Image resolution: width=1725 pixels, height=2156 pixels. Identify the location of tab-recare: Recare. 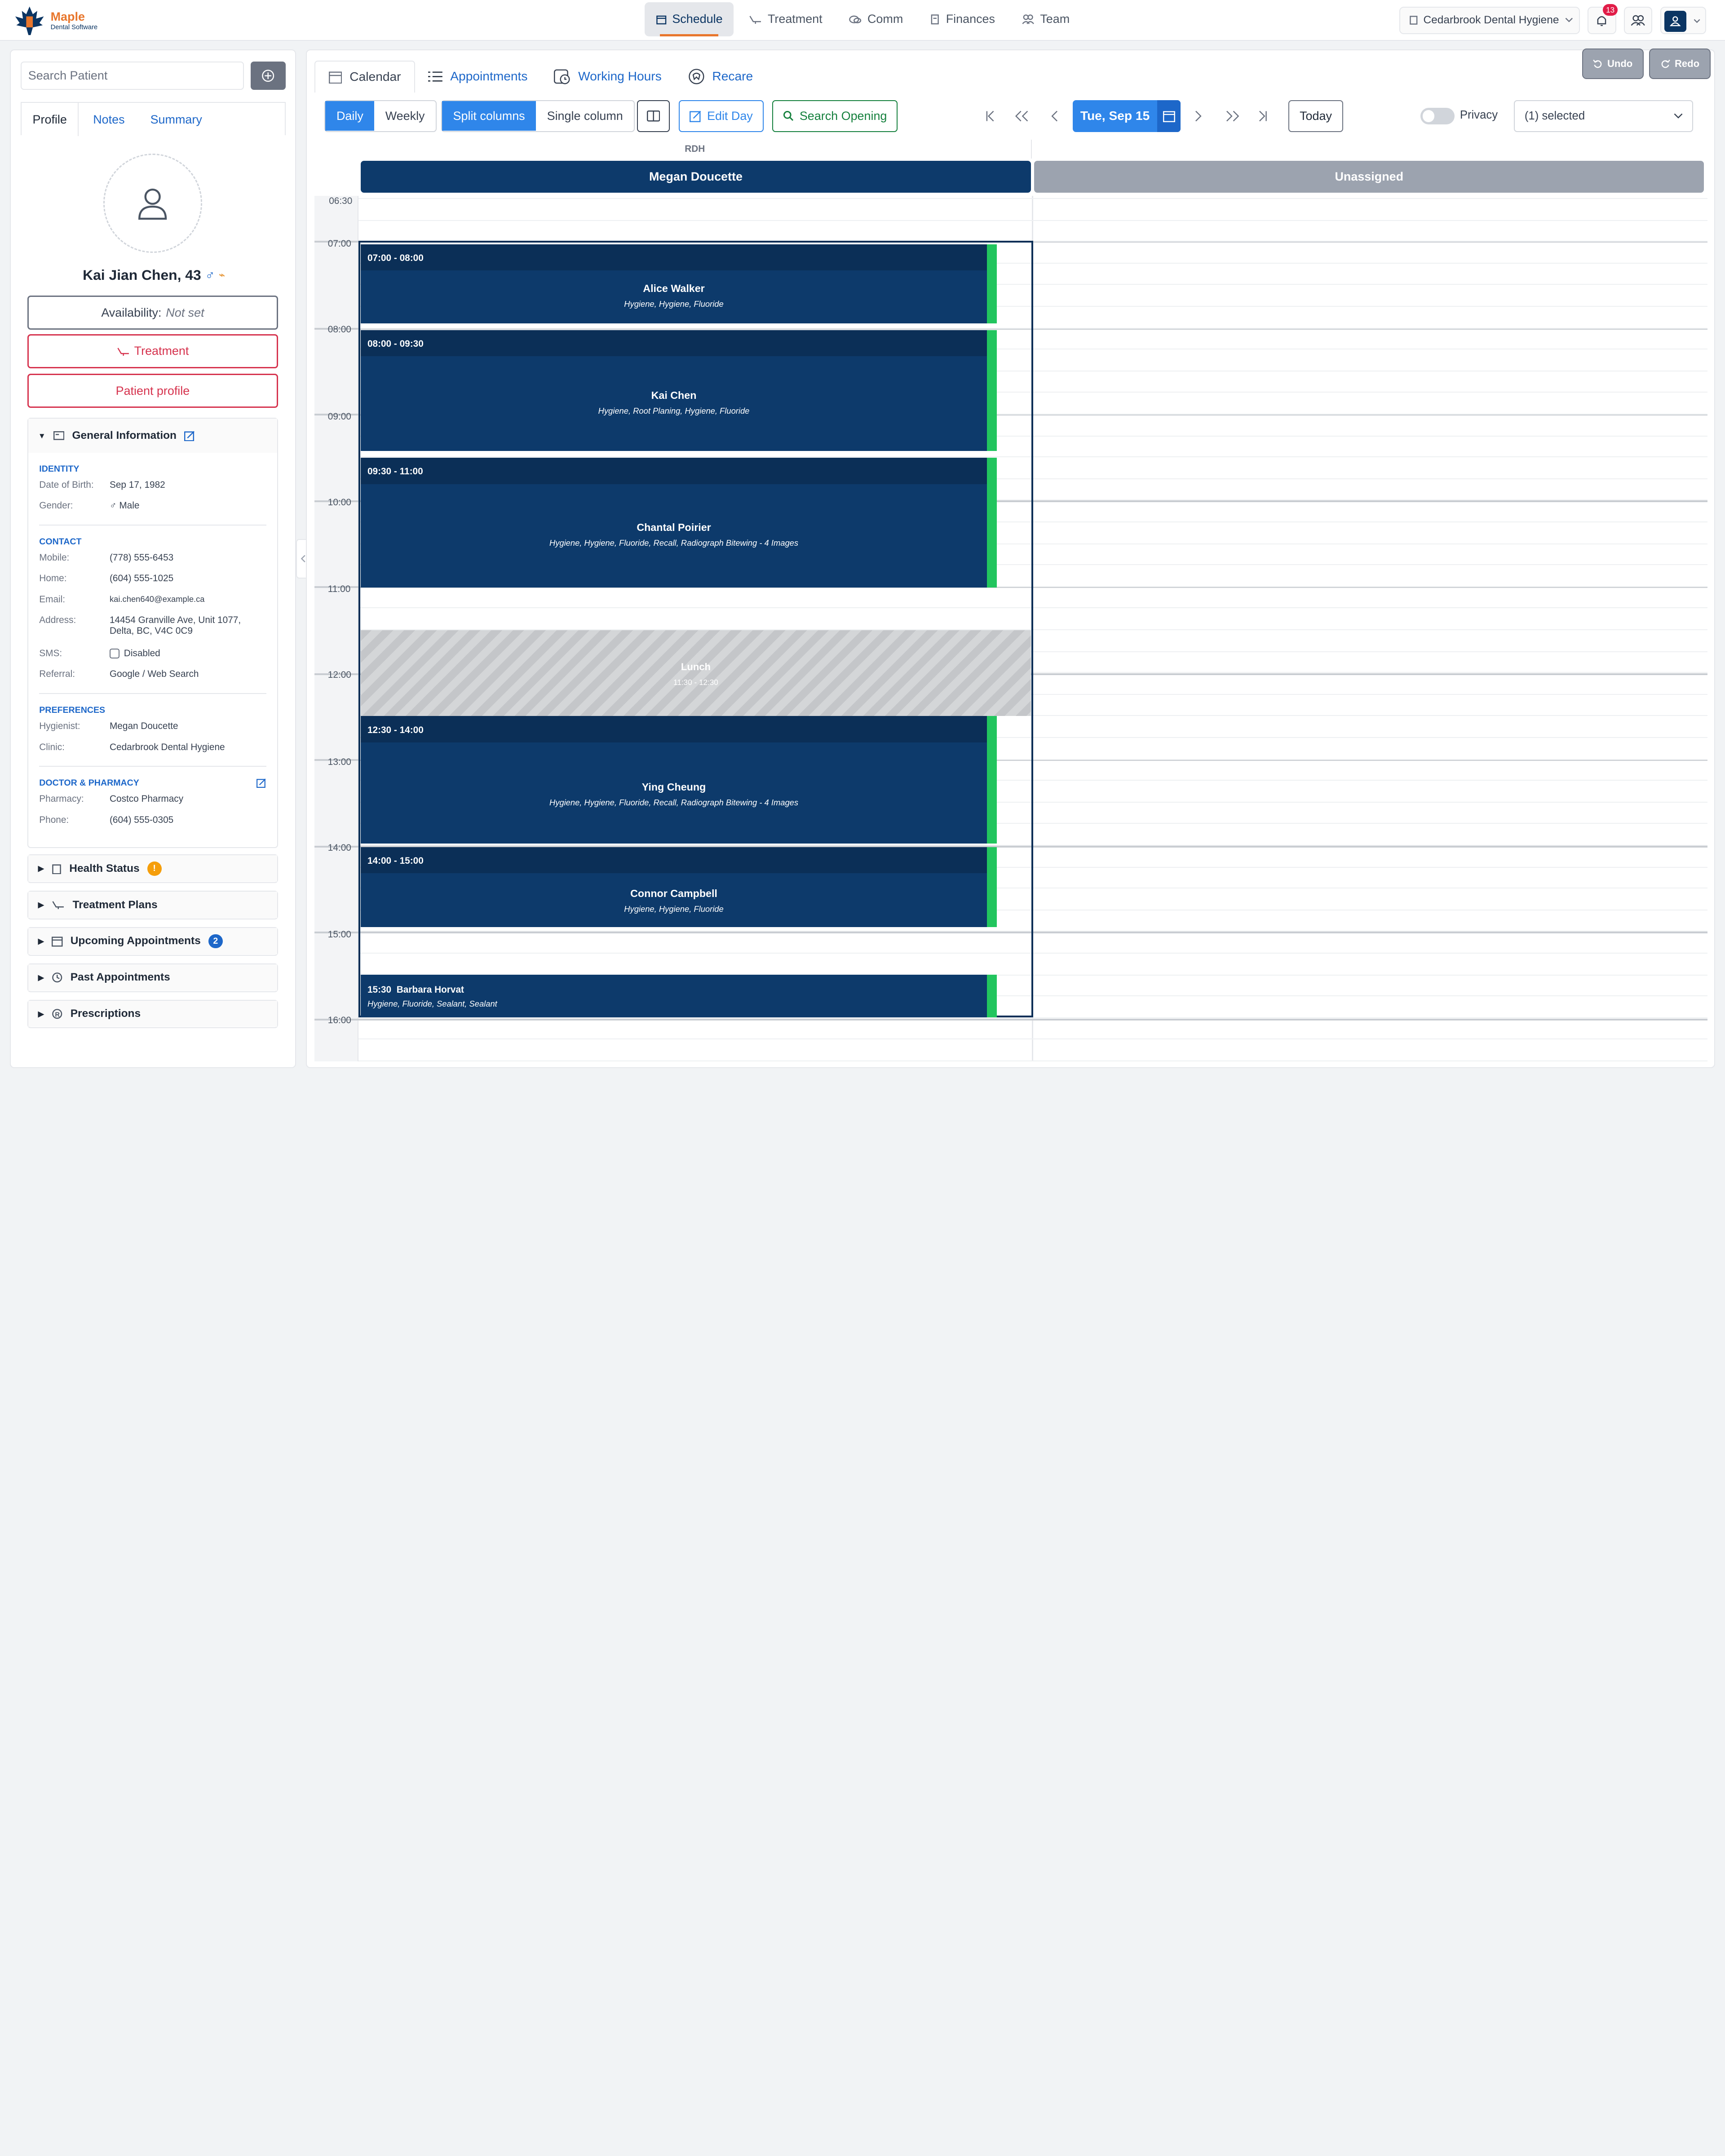
(720, 77).